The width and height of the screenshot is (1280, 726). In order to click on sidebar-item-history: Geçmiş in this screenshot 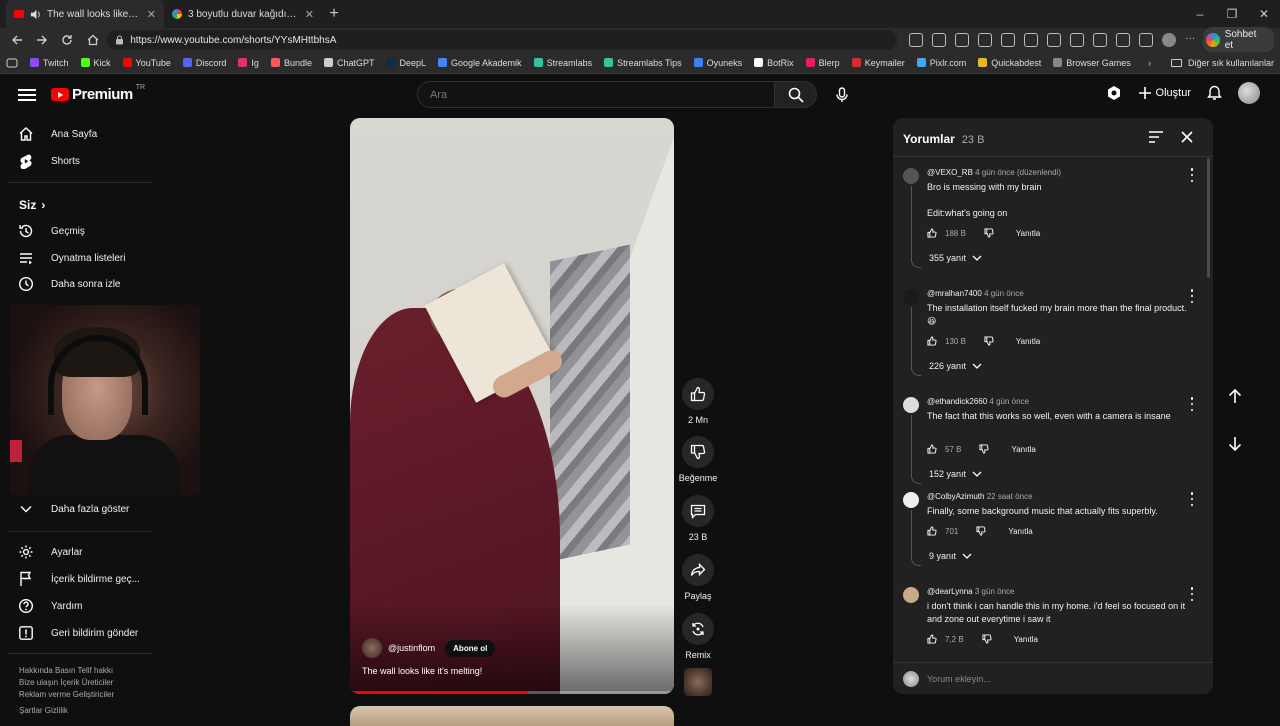, I will do `click(51, 231)`.